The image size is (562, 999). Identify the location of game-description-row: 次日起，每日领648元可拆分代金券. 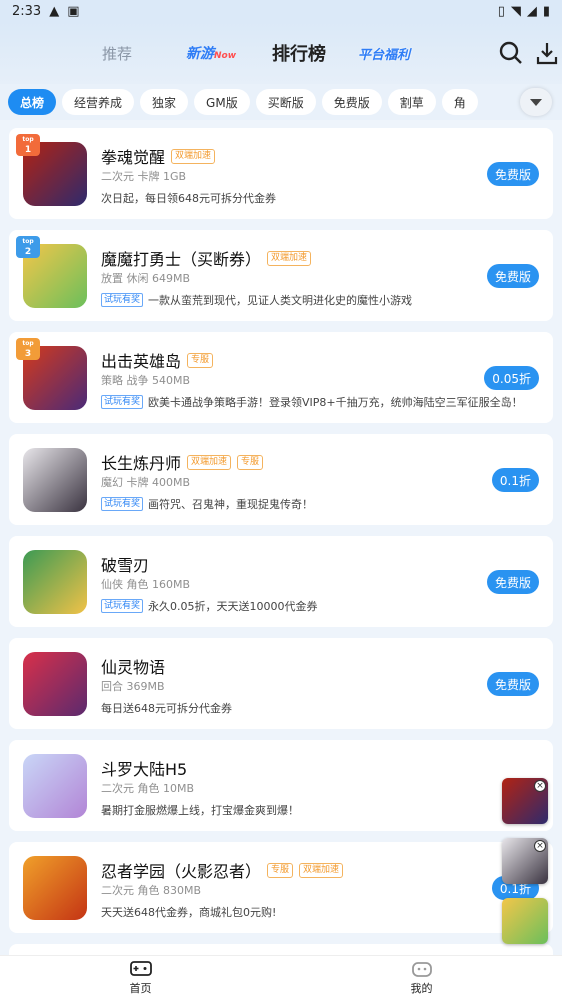
(188, 198).